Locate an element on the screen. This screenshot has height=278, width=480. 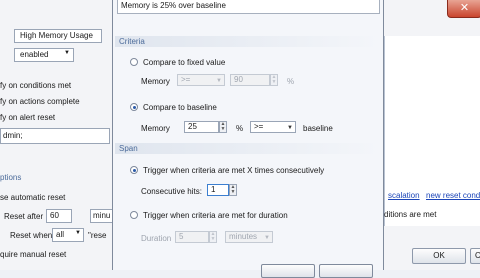
duration-radio is located at coordinates (134, 215).